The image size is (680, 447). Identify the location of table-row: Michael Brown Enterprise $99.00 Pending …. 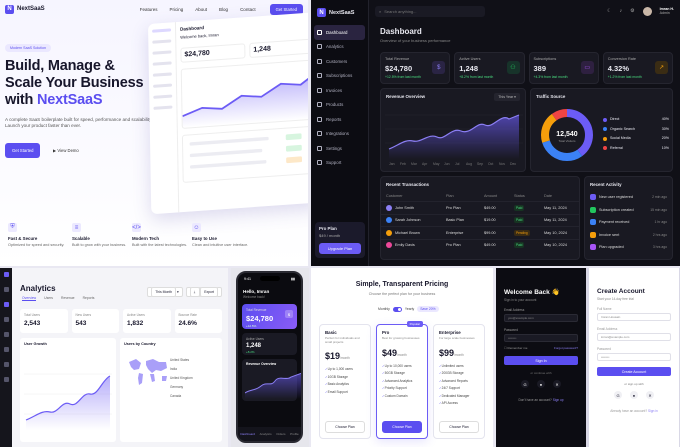
(480, 232).